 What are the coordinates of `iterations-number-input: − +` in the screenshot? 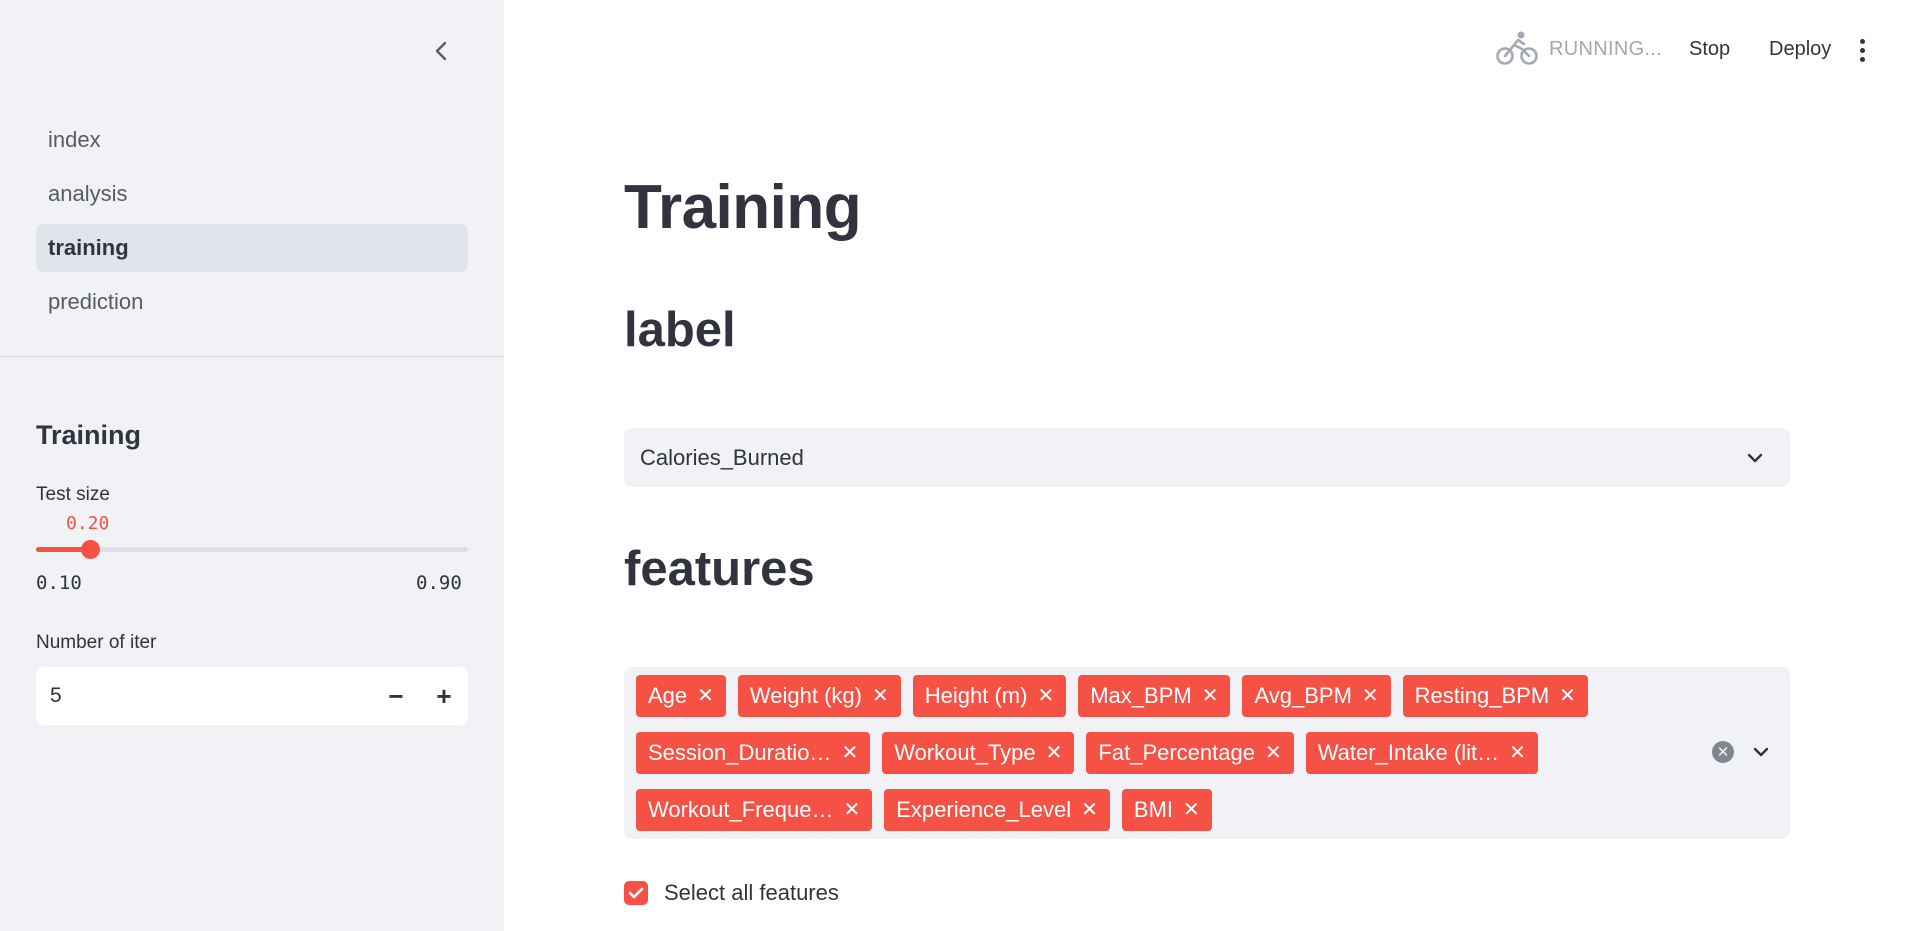 It's located at (252, 696).